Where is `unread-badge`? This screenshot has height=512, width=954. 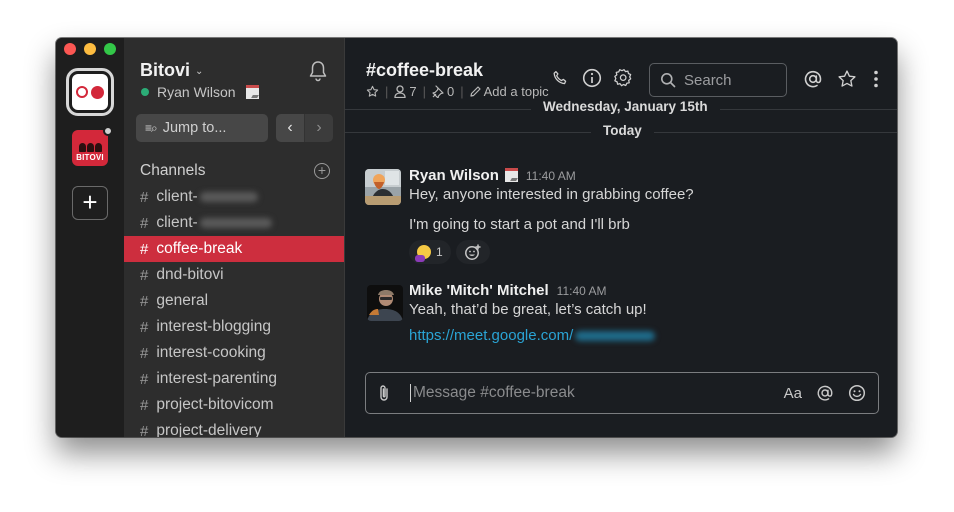
unread-badge is located at coordinates (108, 131).